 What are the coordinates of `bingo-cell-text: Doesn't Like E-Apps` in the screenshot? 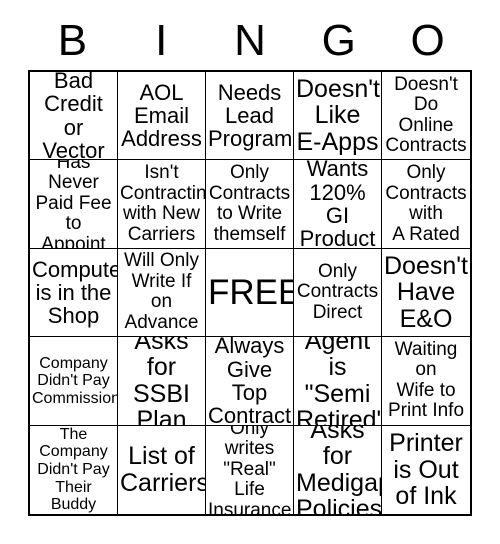 It's located at (338, 115).